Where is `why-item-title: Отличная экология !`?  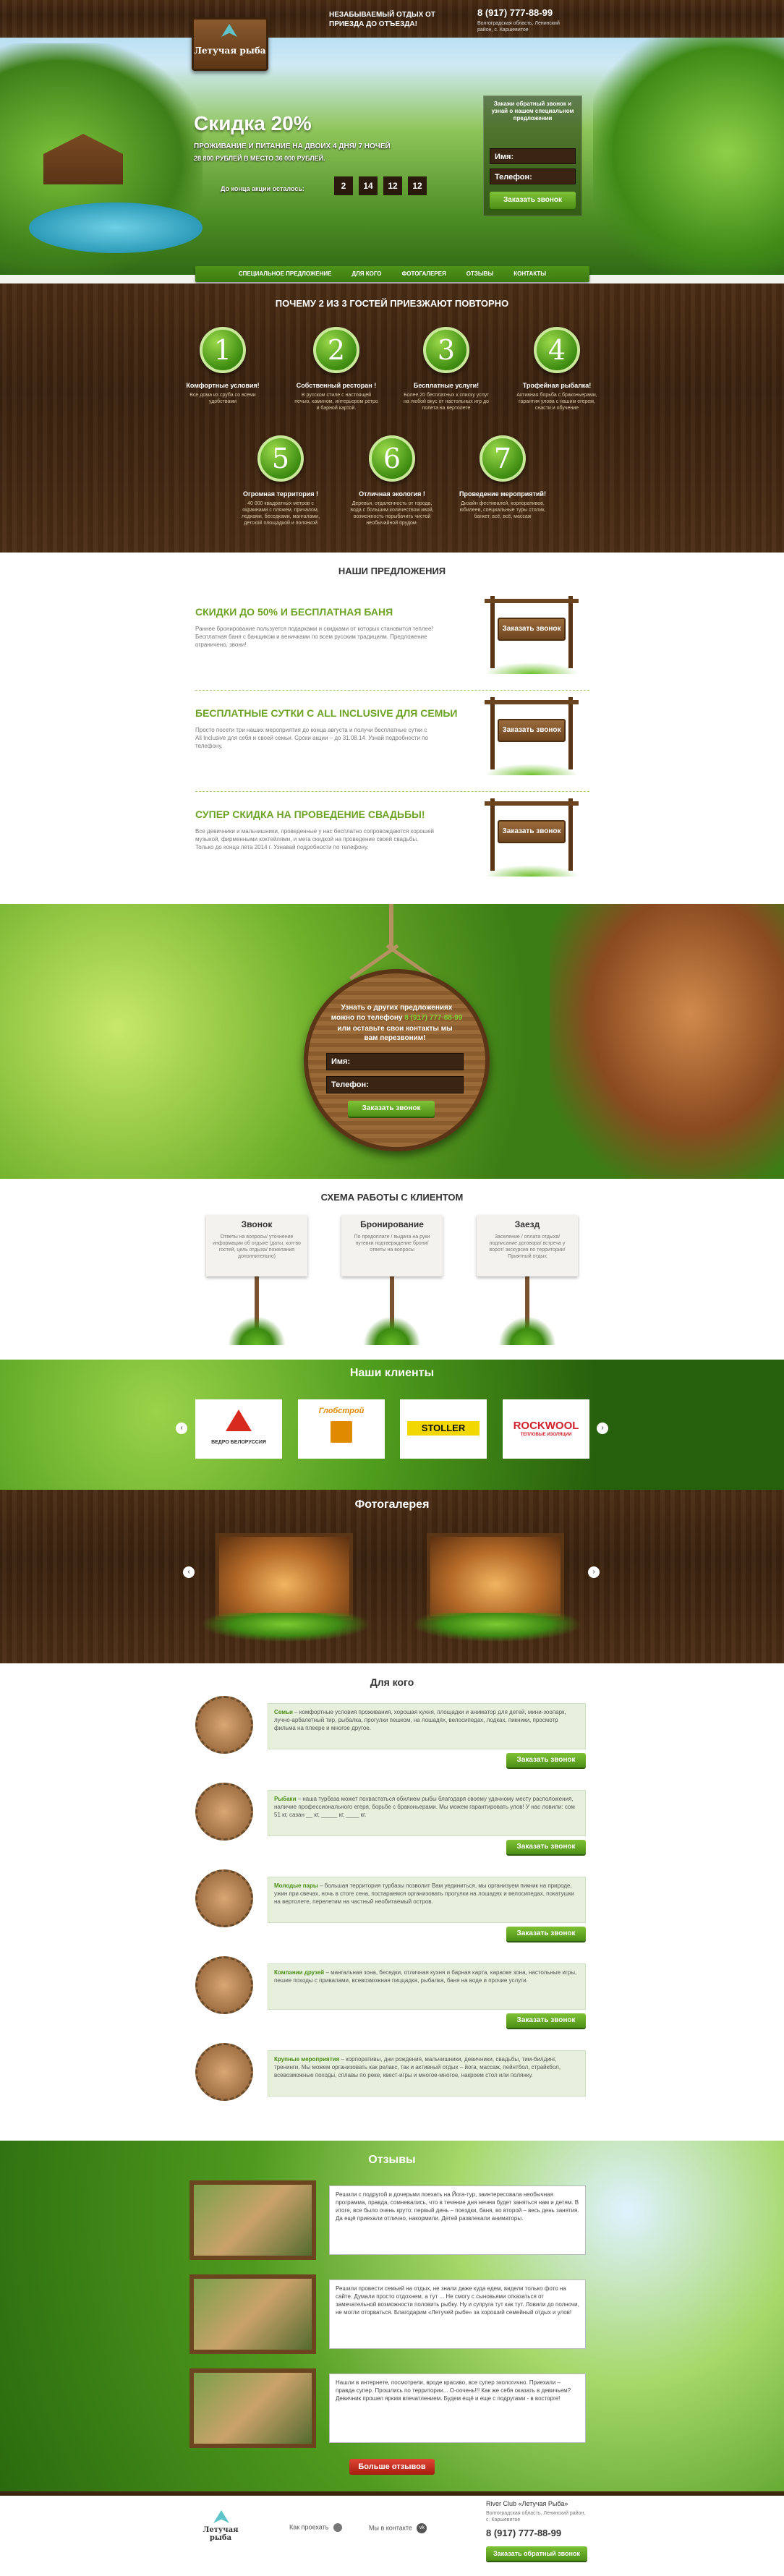
why-item-title: Отличная экология ! is located at coordinates (392, 494).